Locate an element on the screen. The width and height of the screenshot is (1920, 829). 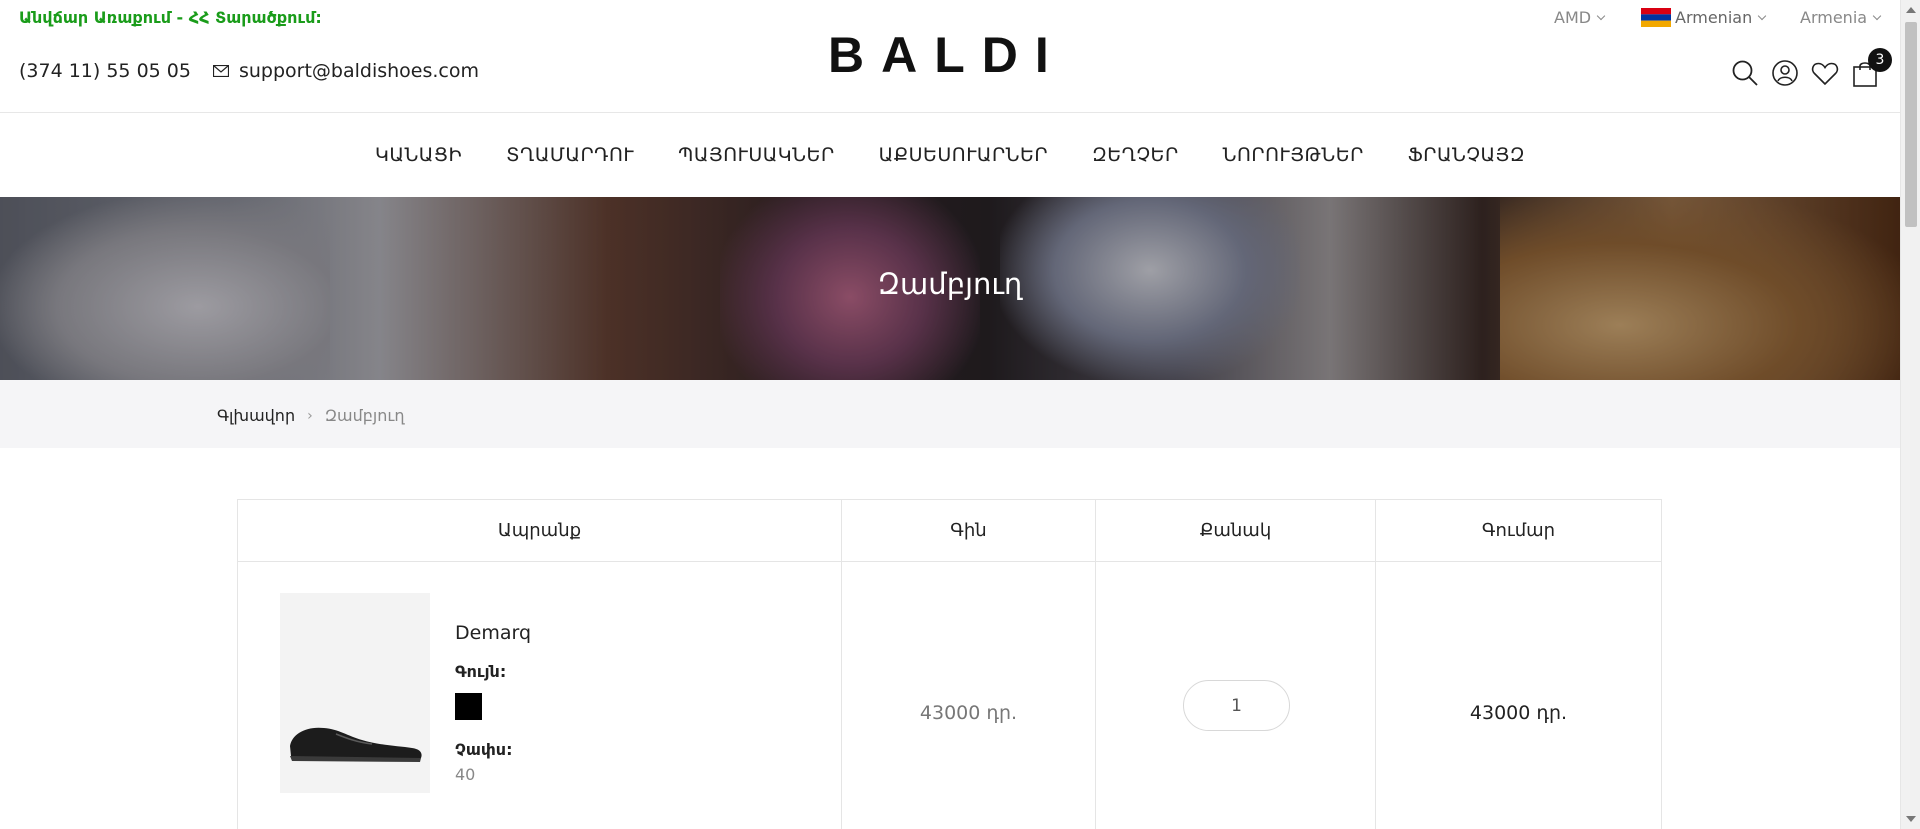
color-label: Գույն: is located at coordinates (481, 671).